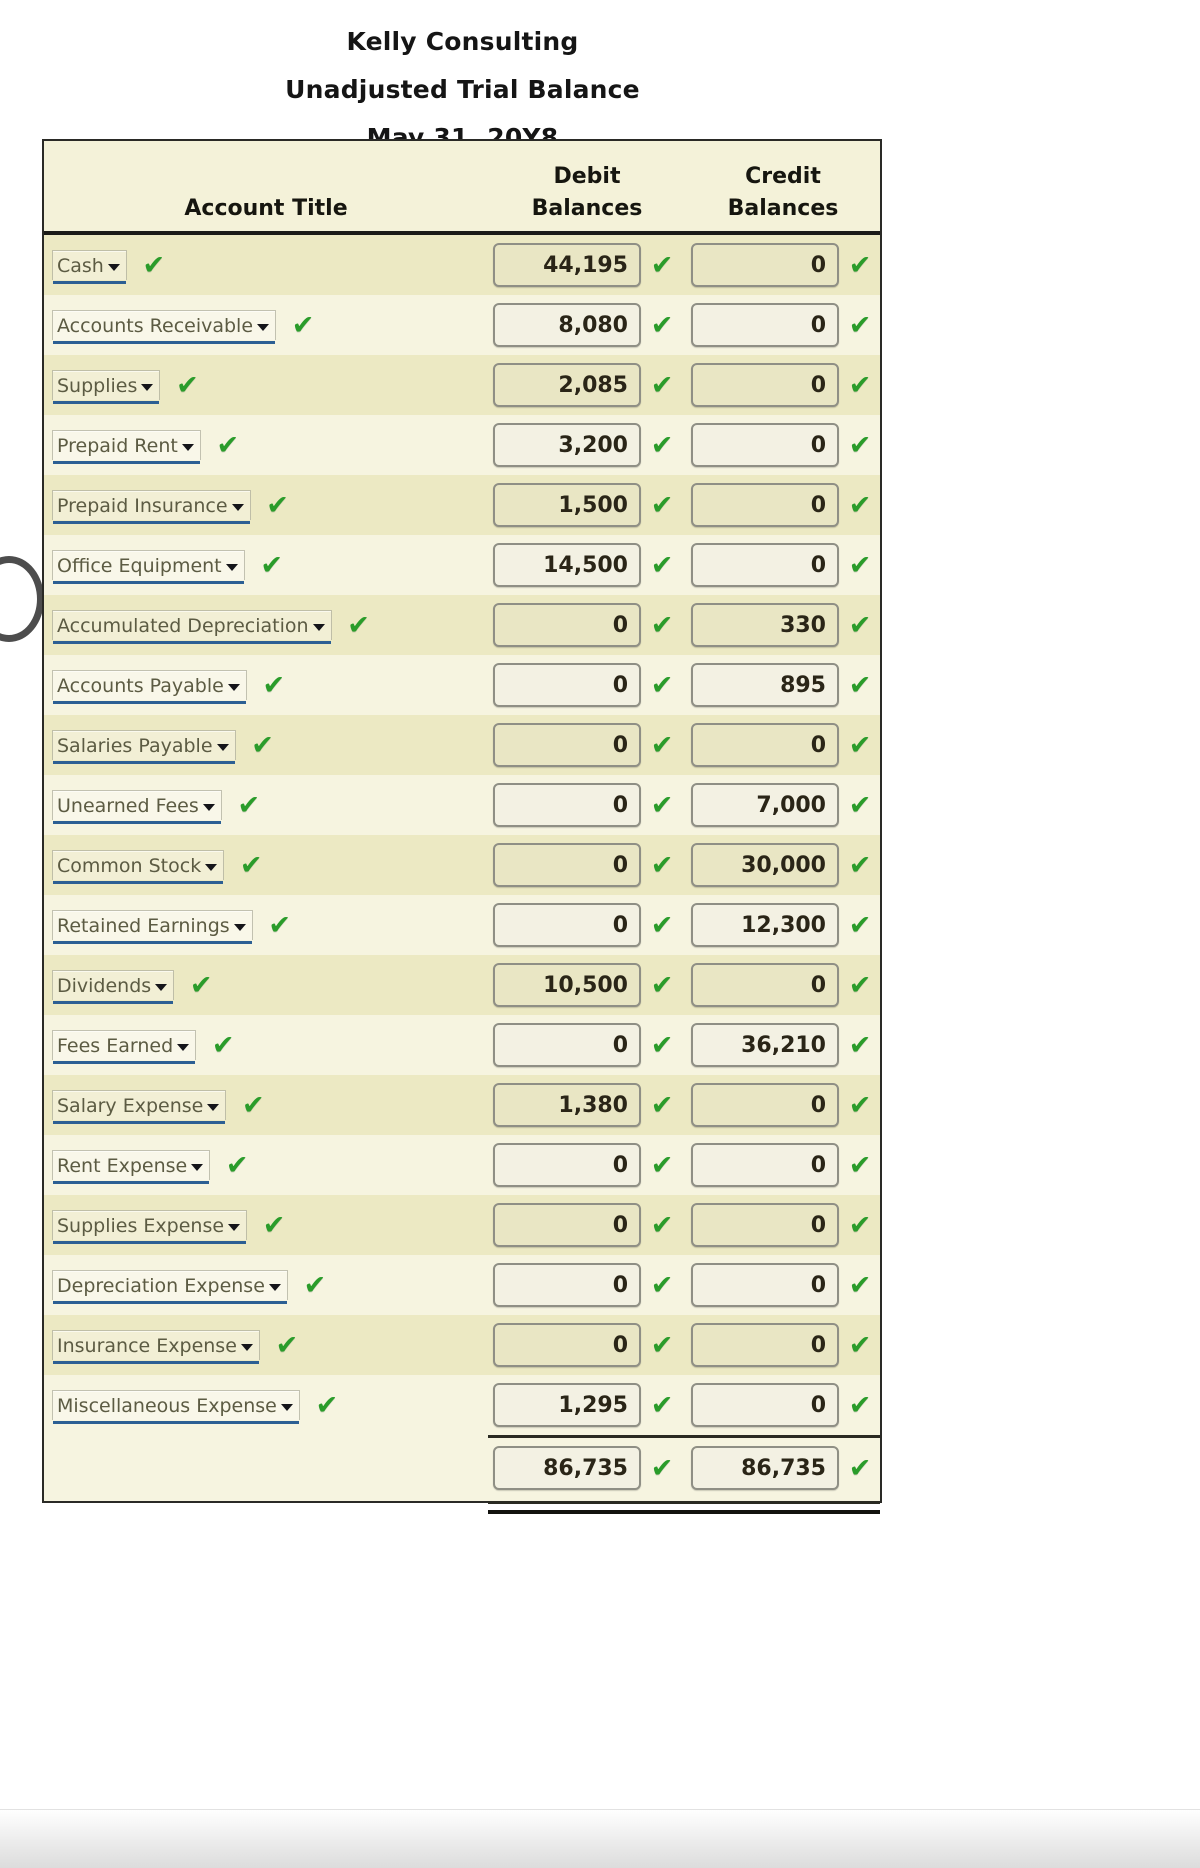 This screenshot has height=1868, width=1200. I want to click on account-select-label: Unearned Fees, so click(128, 805).